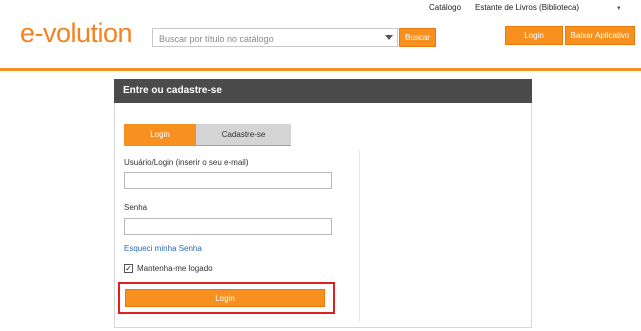 Image resolution: width=641 pixels, height=331 pixels. What do you see at coordinates (320, 69) in the screenshot?
I see `header-divider` at bounding box center [320, 69].